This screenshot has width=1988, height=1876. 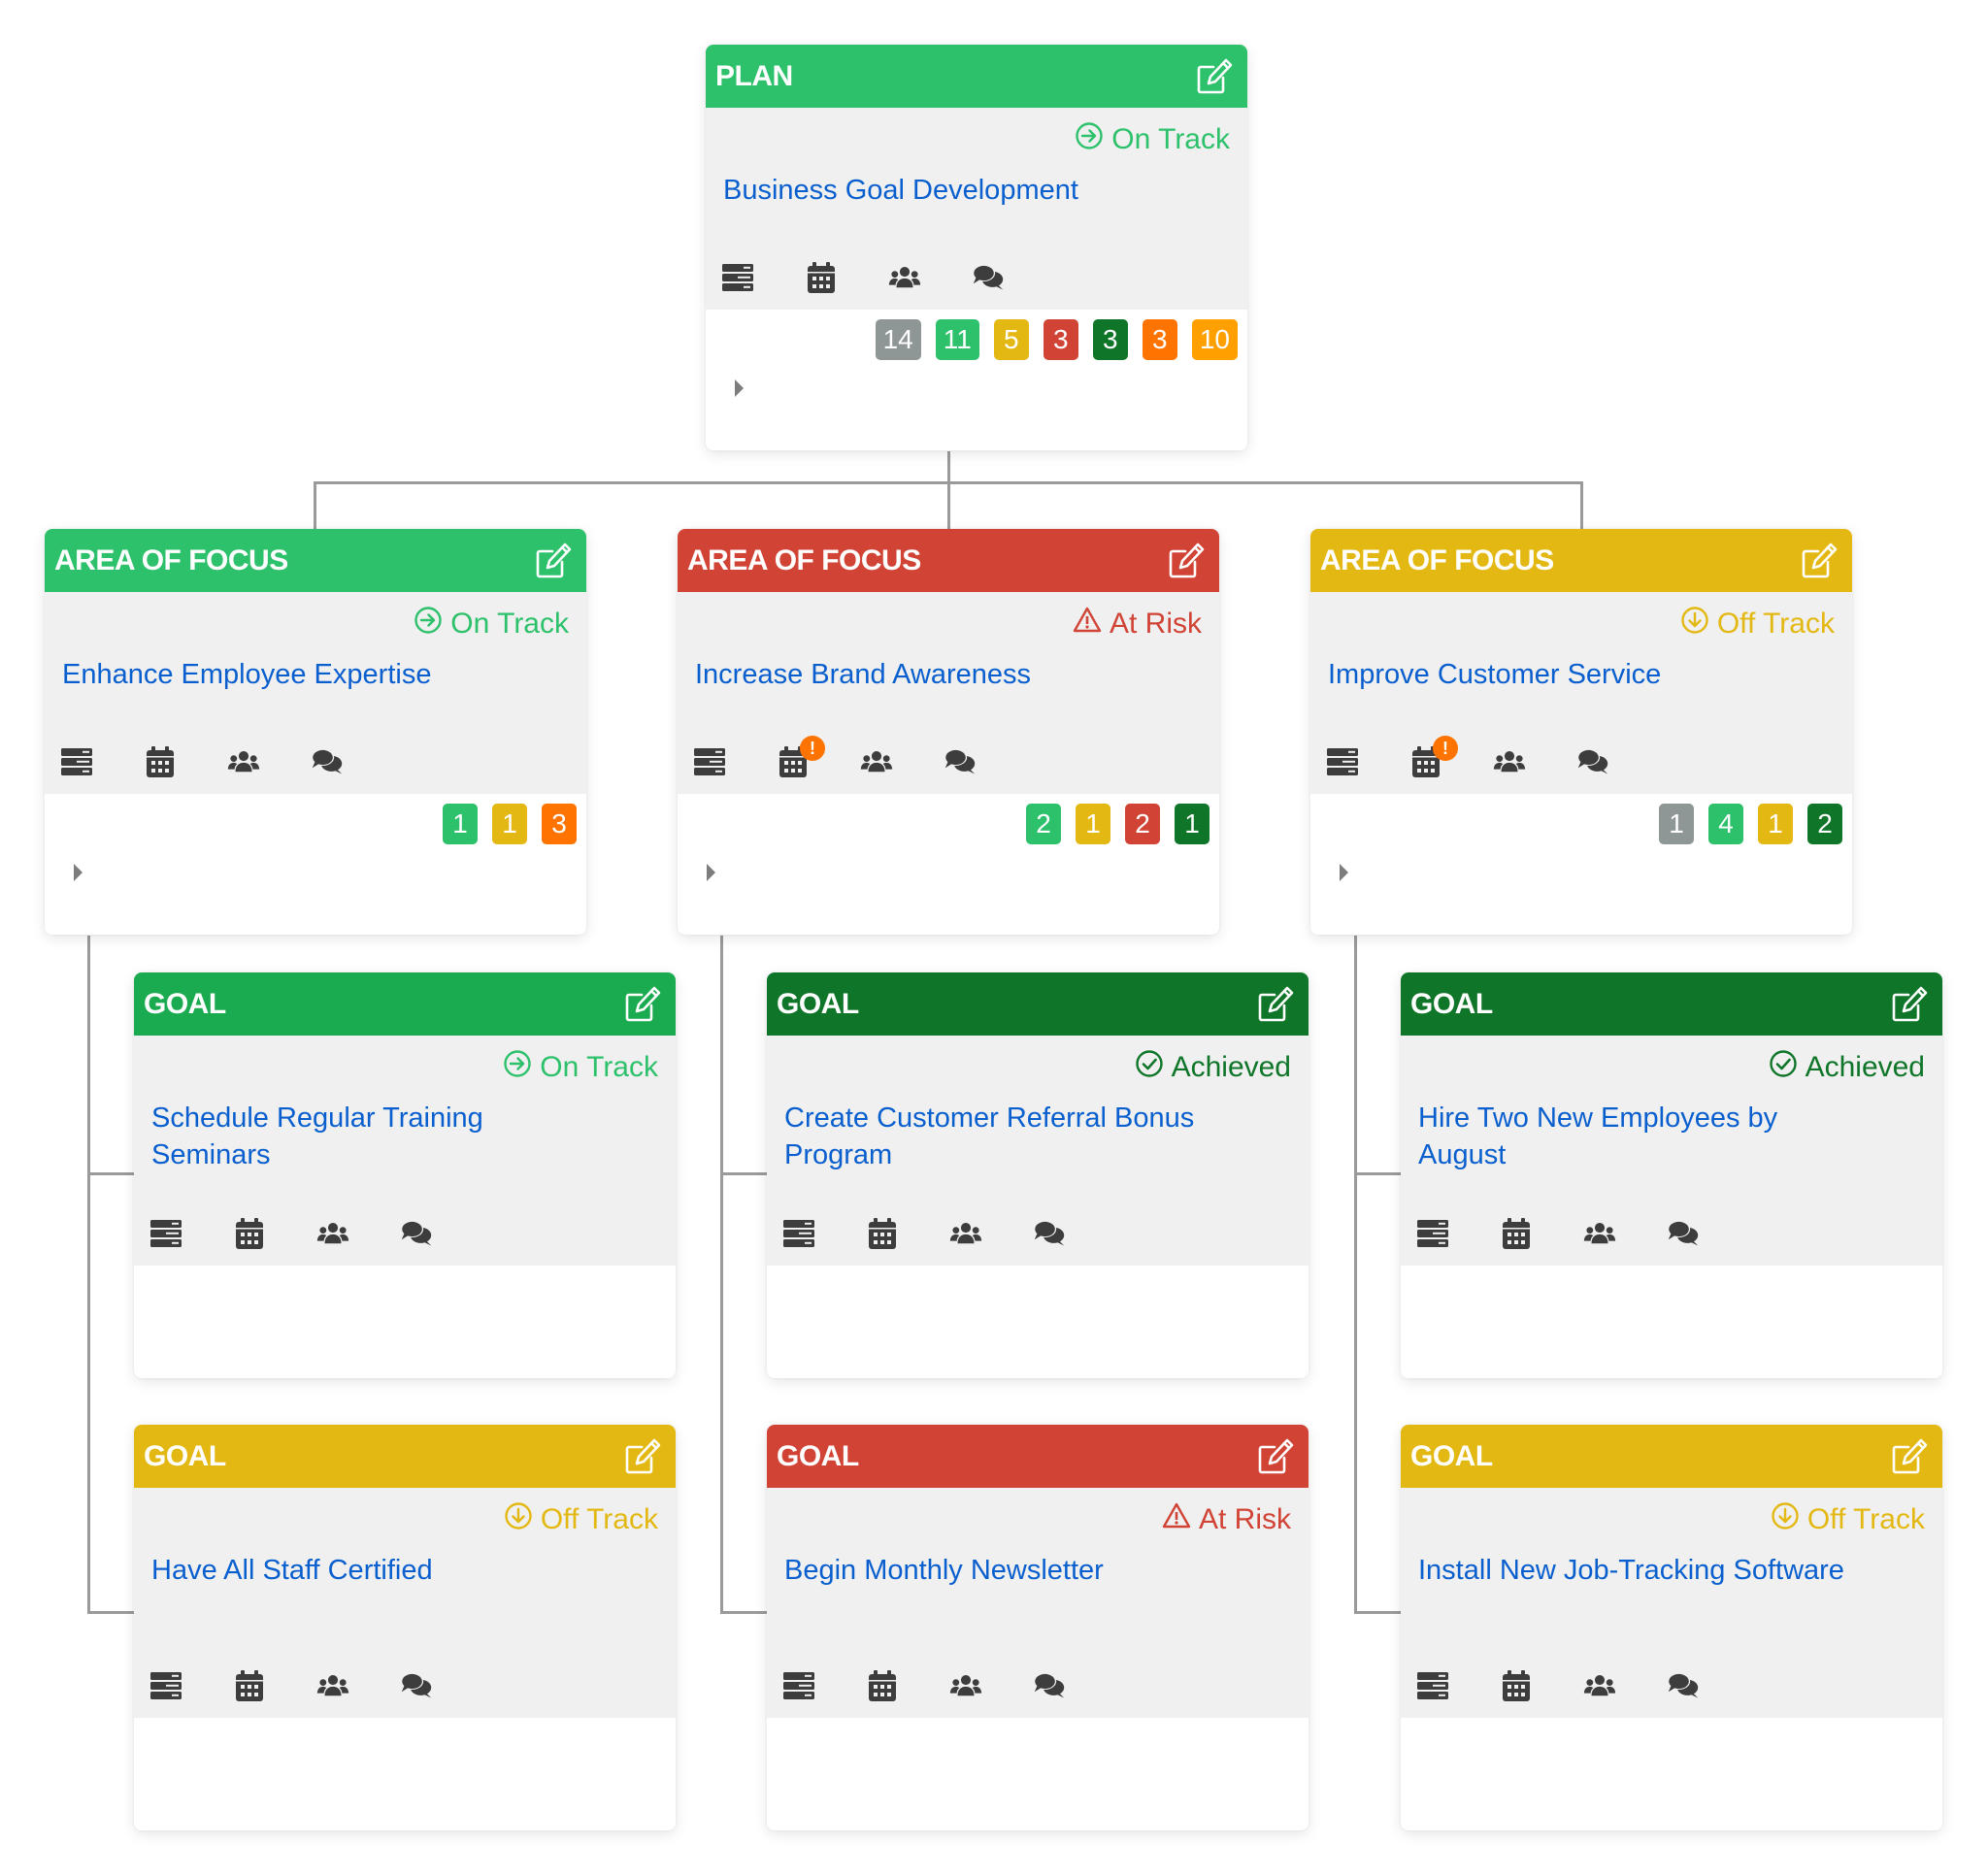 I want to click on card-footer: 1412, so click(x=1581, y=864).